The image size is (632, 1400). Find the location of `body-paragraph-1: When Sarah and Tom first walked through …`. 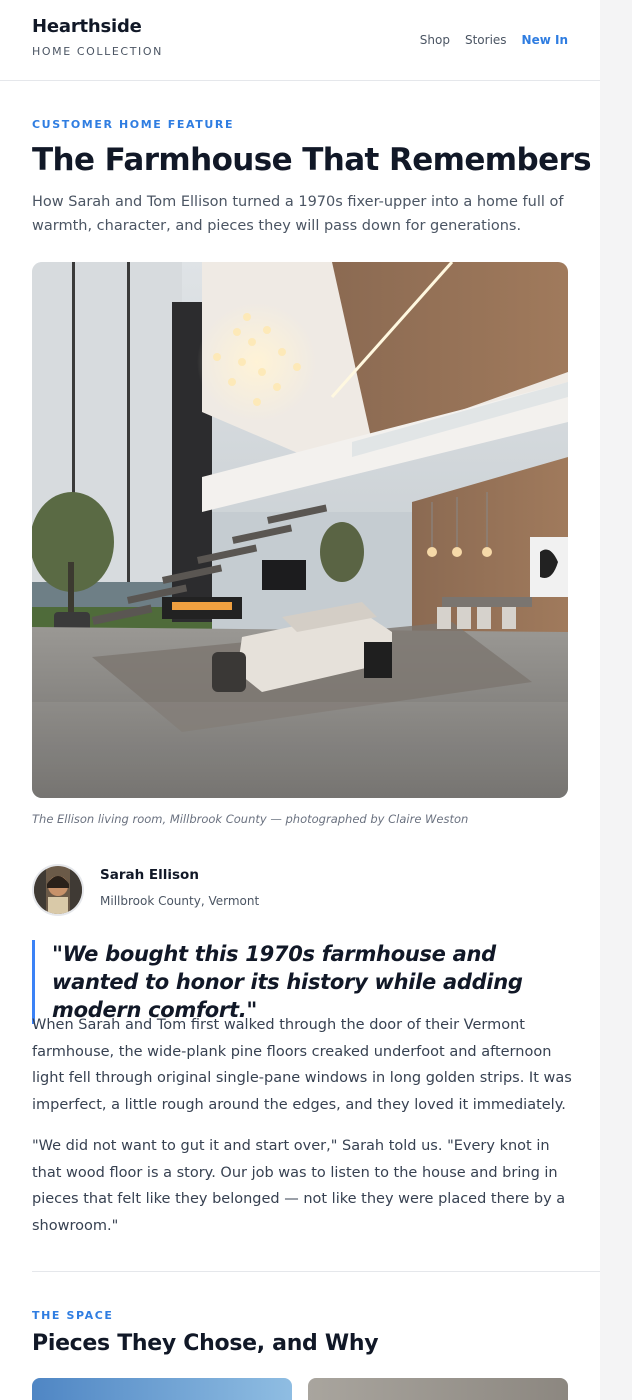

body-paragraph-1: When Sarah and Tom first walked through … is located at coordinates (302, 1065).